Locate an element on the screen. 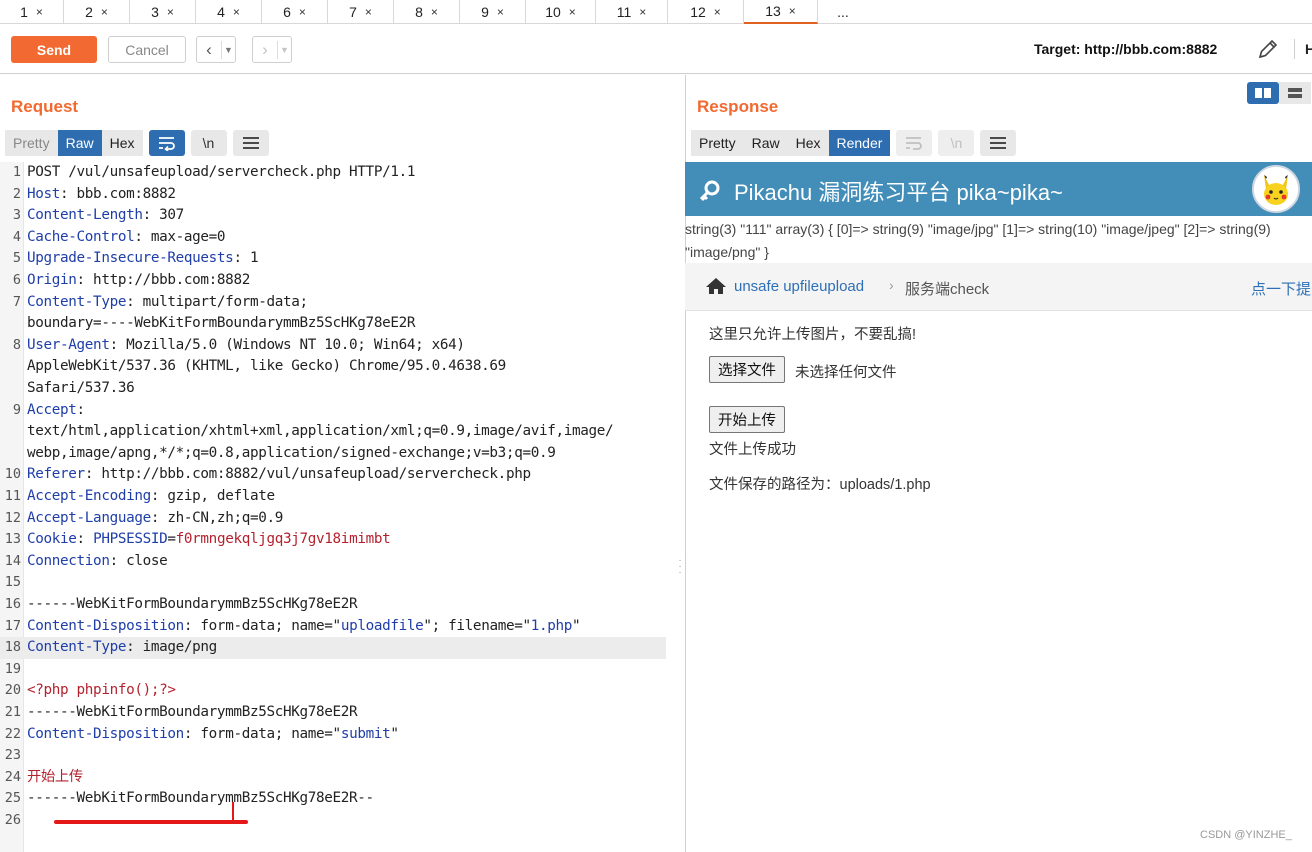 This screenshot has height=852, width=1312. wrap-icon is located at coordinates (166, 143).